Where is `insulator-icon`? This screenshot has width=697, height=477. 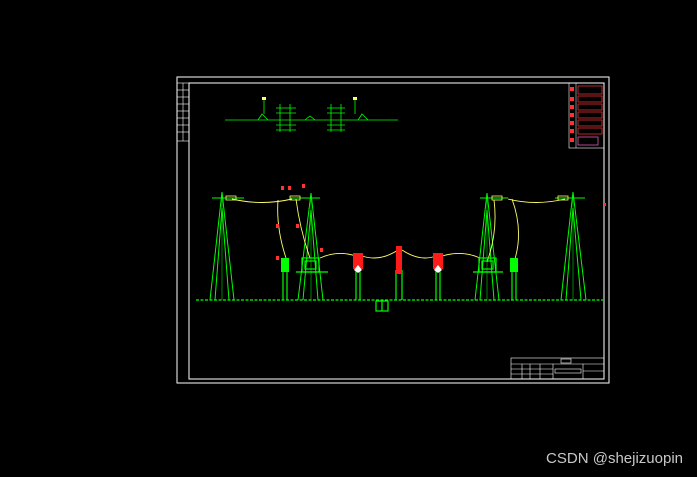 insulator-icon is located at coordinates (397, 198).